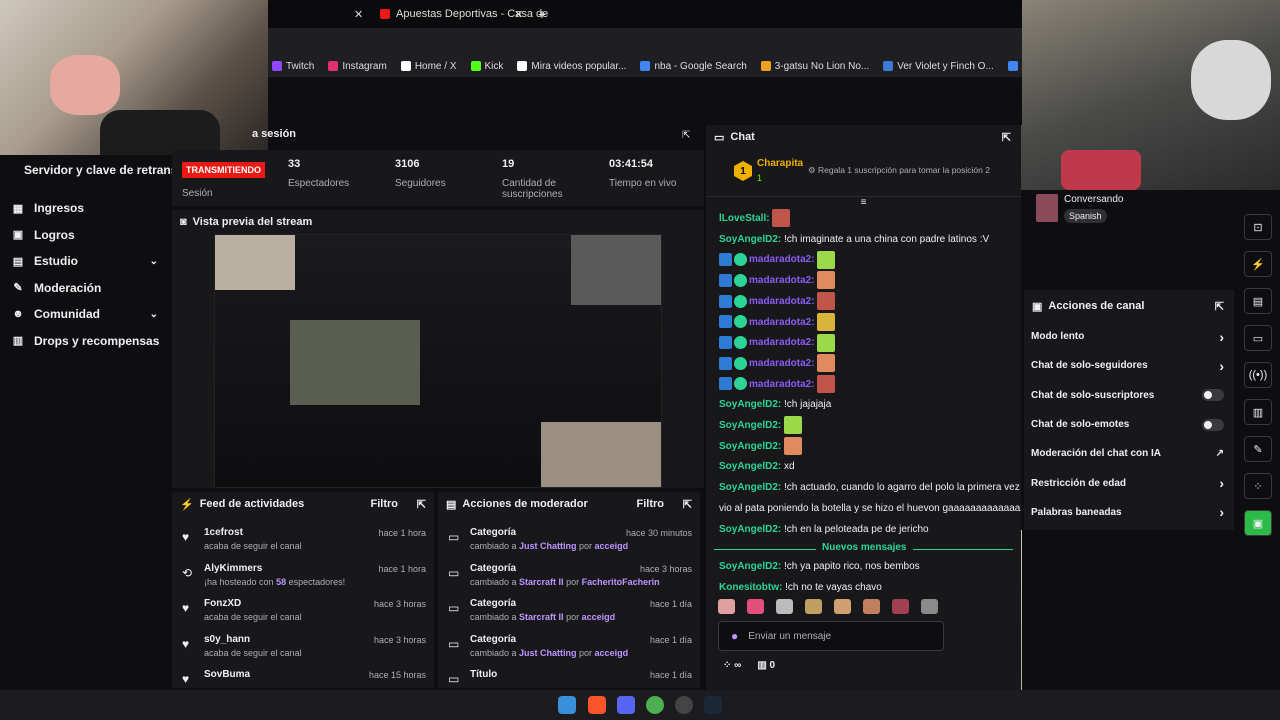 This screenshot has width=1280, height=720. I want to click on channel-action-restricción-de-edad: Restricción de edad ›, so click(1129, 482).